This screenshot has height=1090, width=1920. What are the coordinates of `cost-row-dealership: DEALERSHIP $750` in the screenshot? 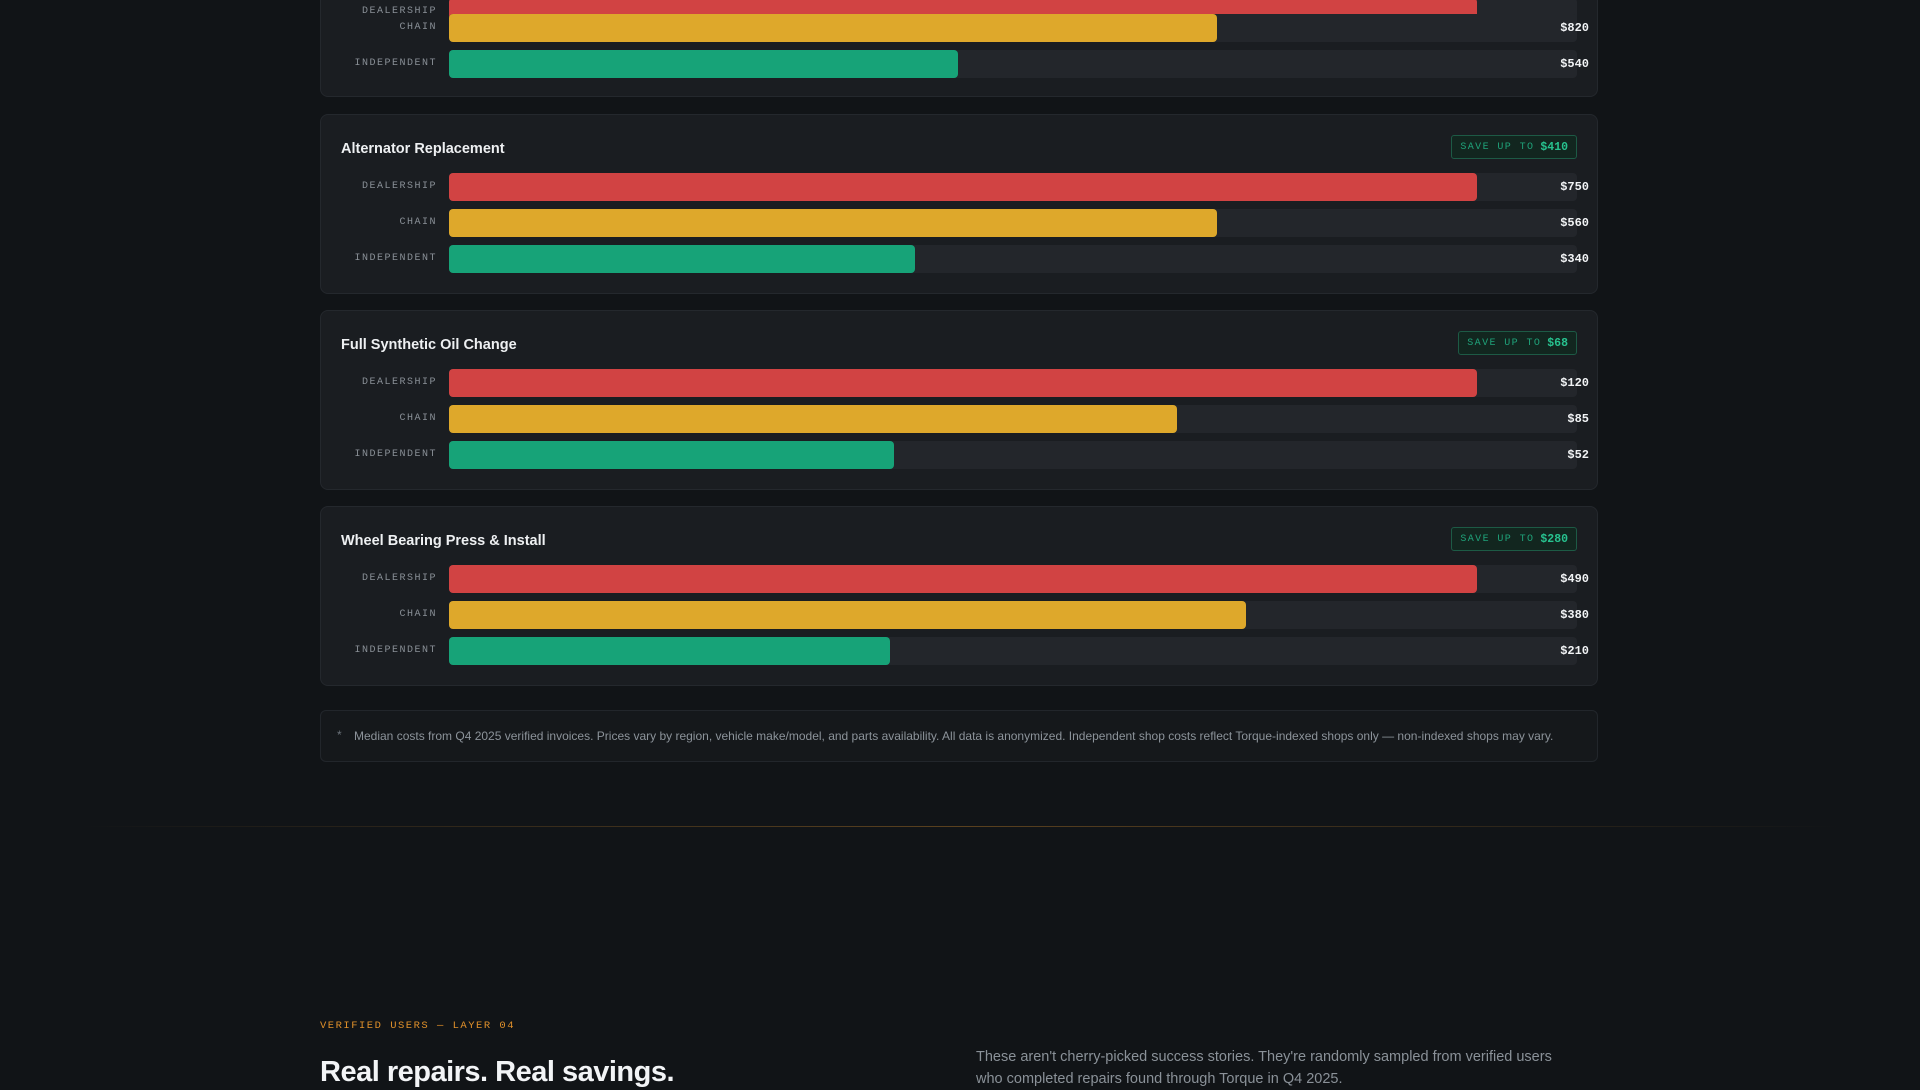 It's located at (959, 187).